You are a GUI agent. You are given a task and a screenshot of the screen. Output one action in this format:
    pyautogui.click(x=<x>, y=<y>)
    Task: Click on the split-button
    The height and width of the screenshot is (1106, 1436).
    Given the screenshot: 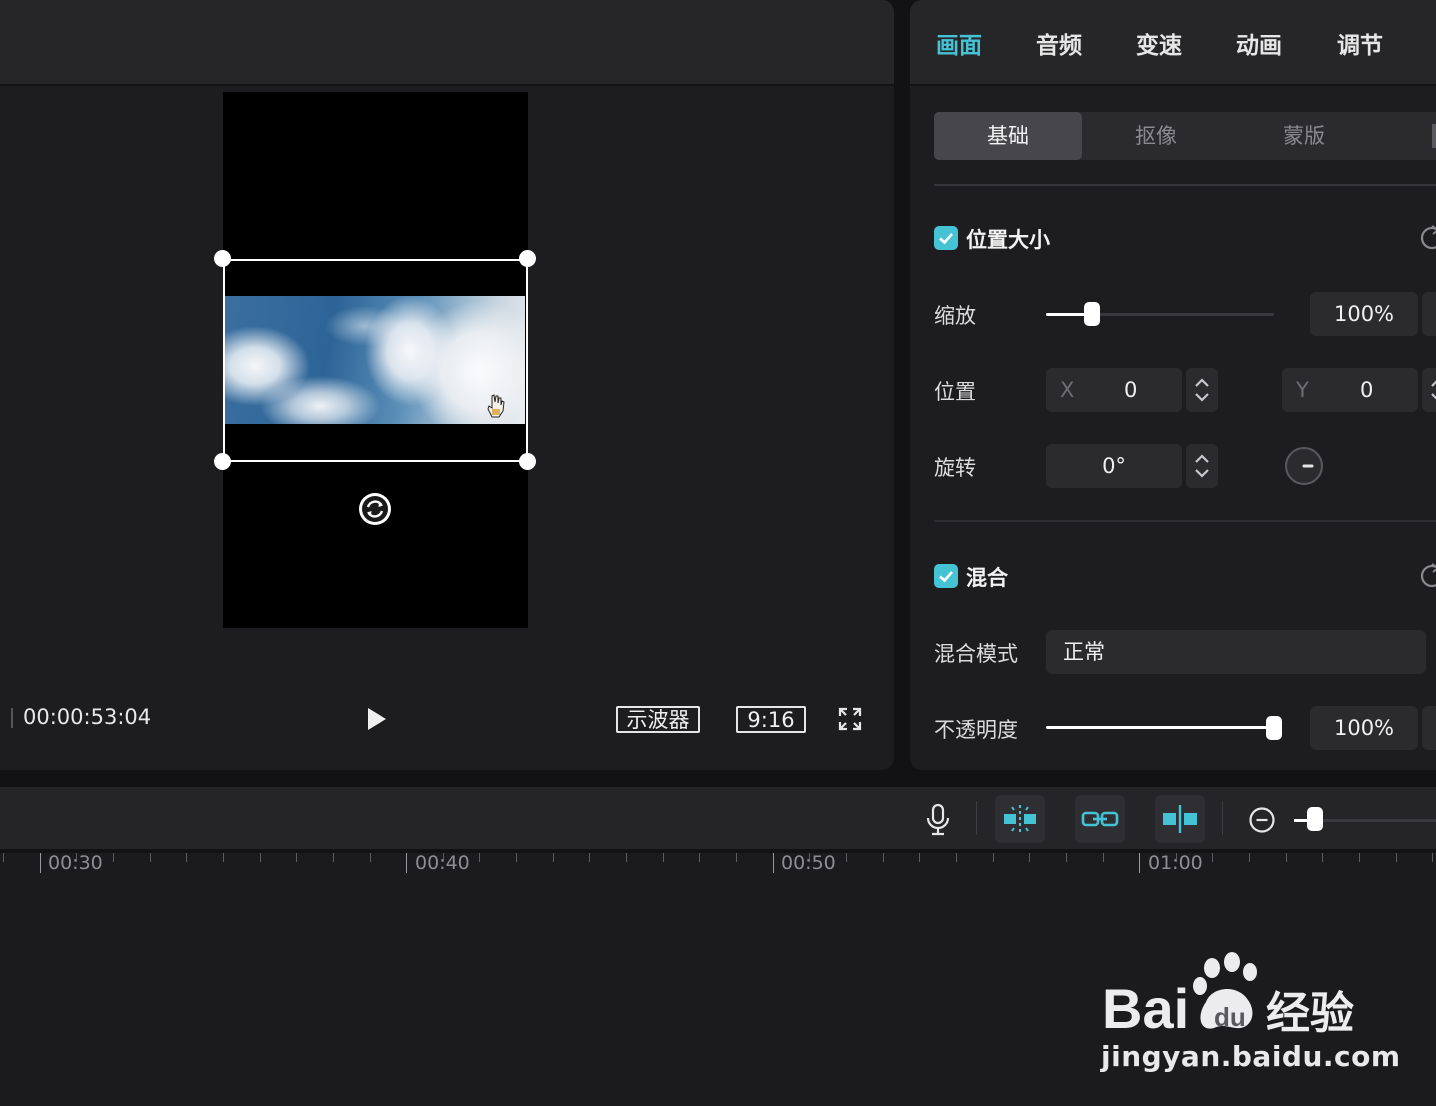 What is the action you would take?
    pyautogui.click(x=1180, y=819)
    